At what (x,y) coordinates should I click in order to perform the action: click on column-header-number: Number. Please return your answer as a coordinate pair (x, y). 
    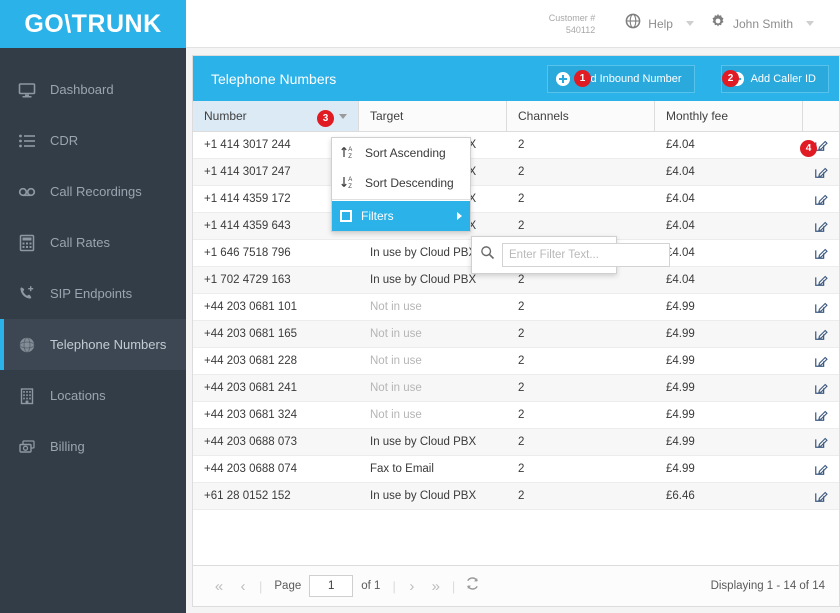
    Looking at the image, I should click on (276, 116).